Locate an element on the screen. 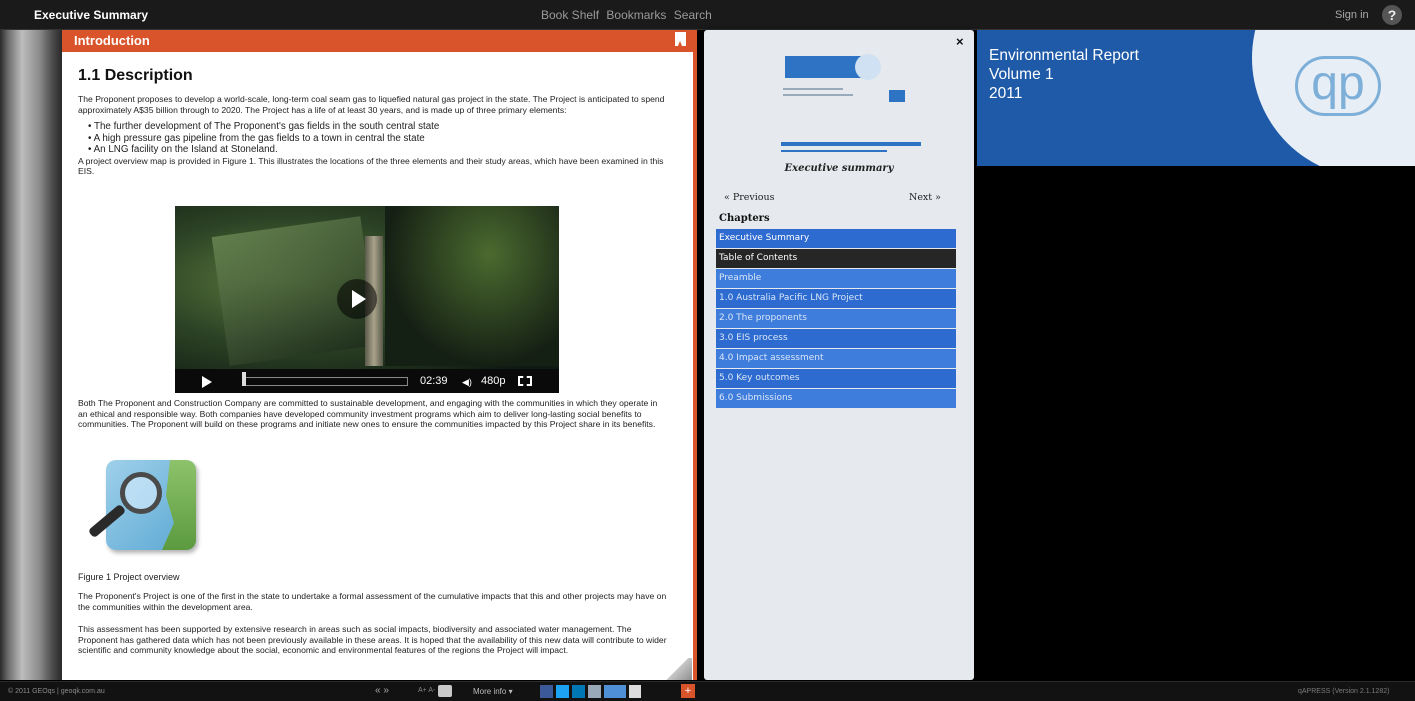 The width and height of the screenshot is (1415, 701). cover-thumbnail is located at coordinates (849, 105).